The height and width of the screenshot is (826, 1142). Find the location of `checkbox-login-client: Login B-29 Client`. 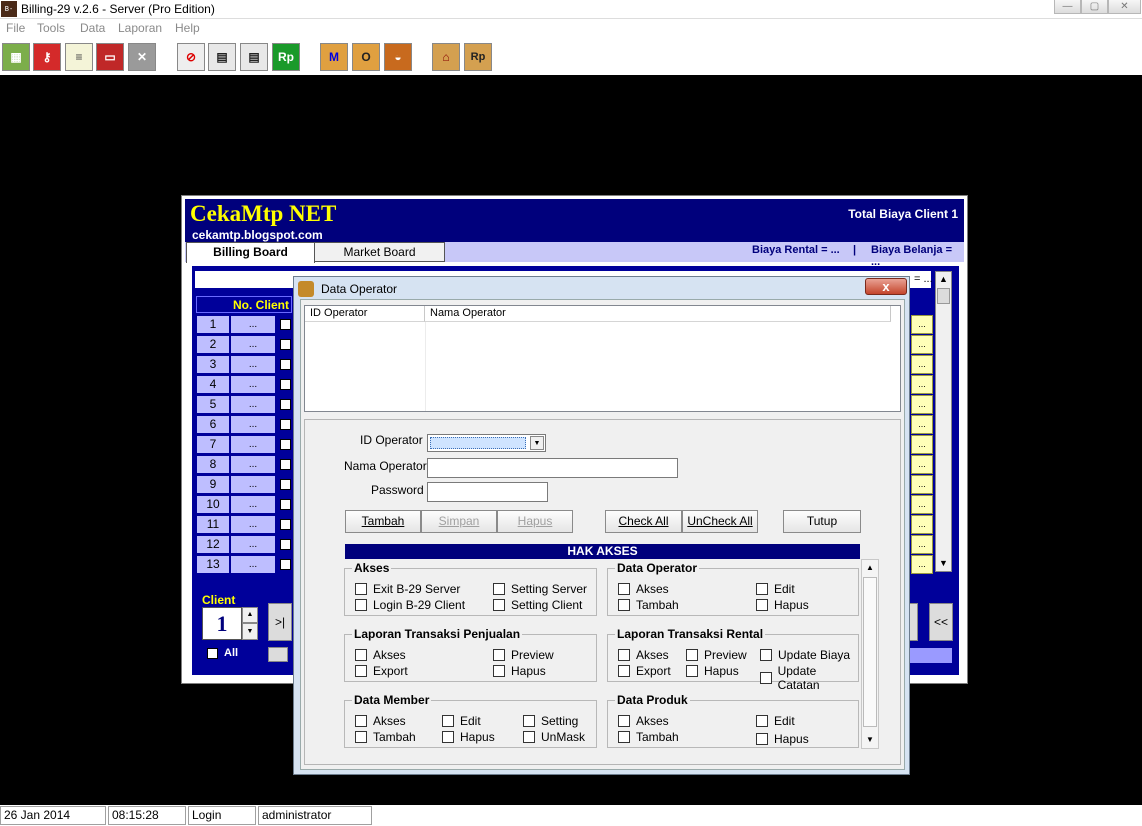

checkbox-login-client: Login B-29 Client is located at coordinates (410, 605).